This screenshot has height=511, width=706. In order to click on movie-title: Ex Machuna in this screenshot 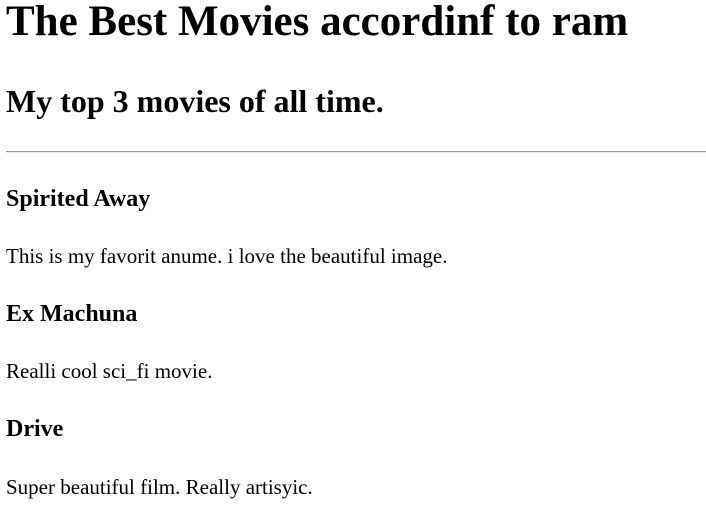, I will do `click(72, 314)`.